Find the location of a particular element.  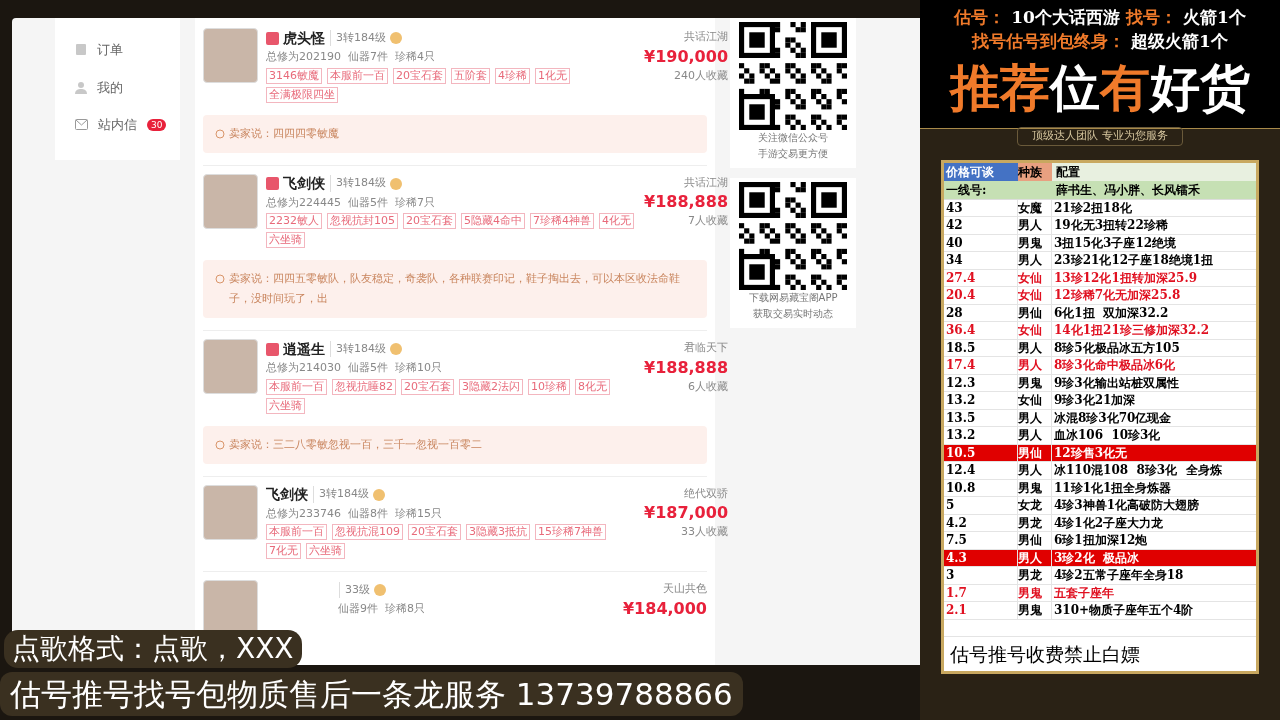

price-cell: 13.5 is located at coordinates (981, 417).